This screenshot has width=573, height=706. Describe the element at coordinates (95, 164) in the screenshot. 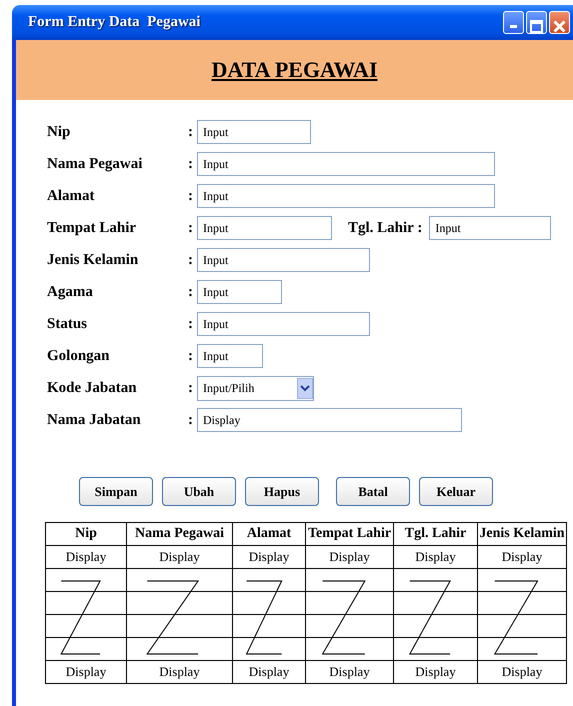

I see `field-label: Nama Pegawai` at that location.